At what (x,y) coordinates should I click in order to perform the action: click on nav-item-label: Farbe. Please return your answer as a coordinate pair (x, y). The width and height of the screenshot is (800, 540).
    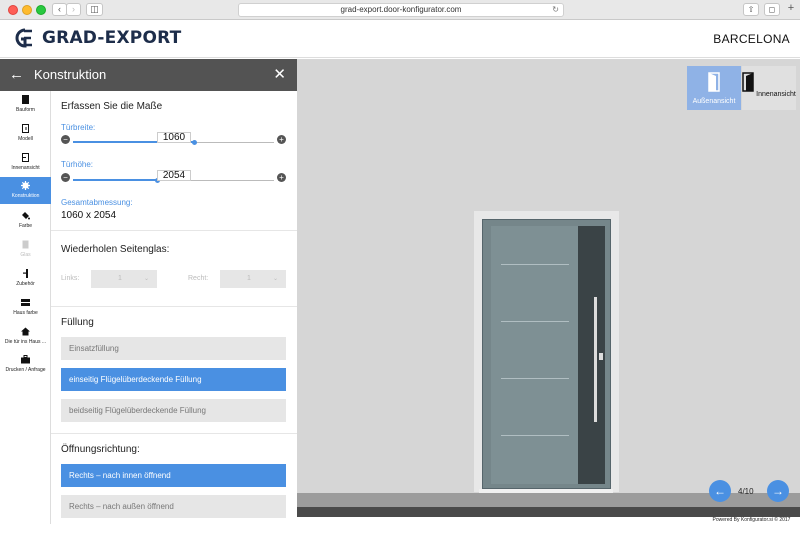
    Looking at the image, I should click on (25, 226).